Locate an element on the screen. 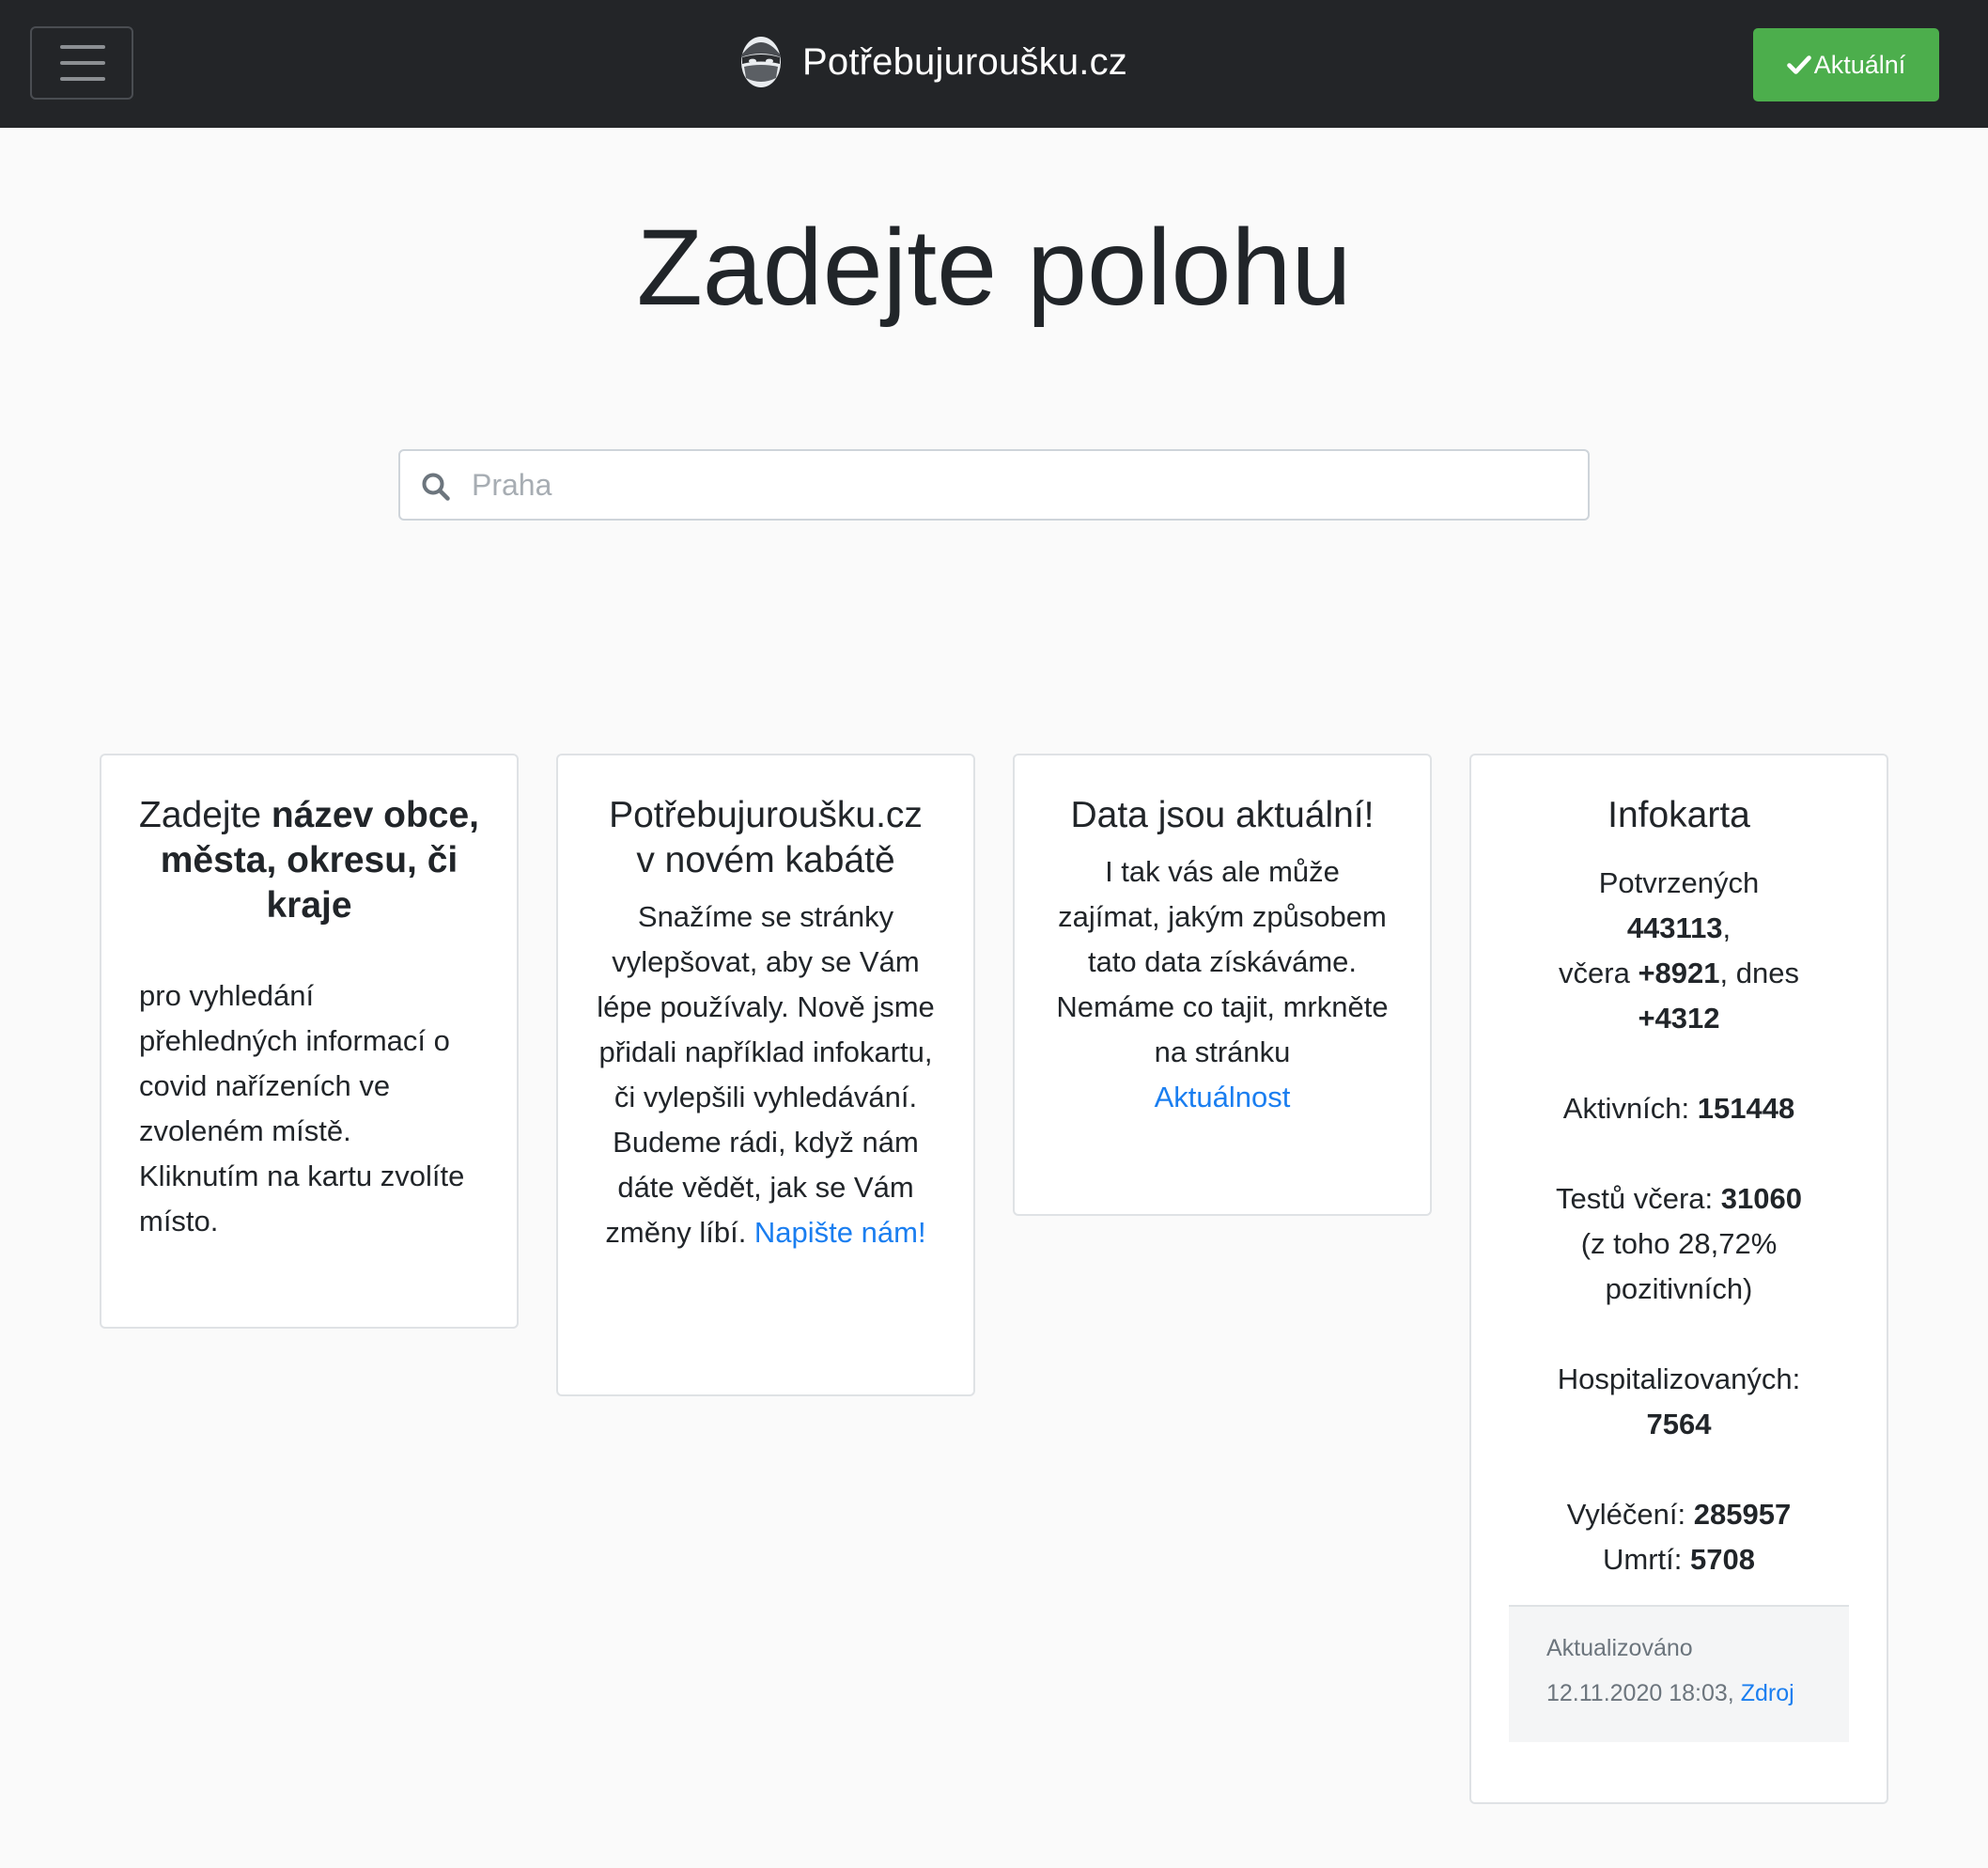 Image resolution: width=1988 pixels, height=1868 pixels. brand-name: Potřebujuroušku.cz is located at coordinates (965, 61).